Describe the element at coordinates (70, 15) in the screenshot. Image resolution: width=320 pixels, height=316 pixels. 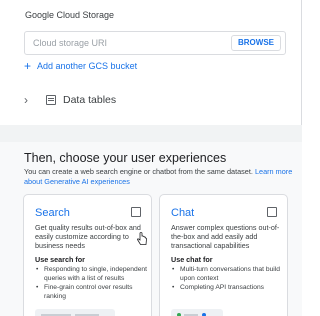
I see `gcs-section-label: Google Cloud Storage` at that location.